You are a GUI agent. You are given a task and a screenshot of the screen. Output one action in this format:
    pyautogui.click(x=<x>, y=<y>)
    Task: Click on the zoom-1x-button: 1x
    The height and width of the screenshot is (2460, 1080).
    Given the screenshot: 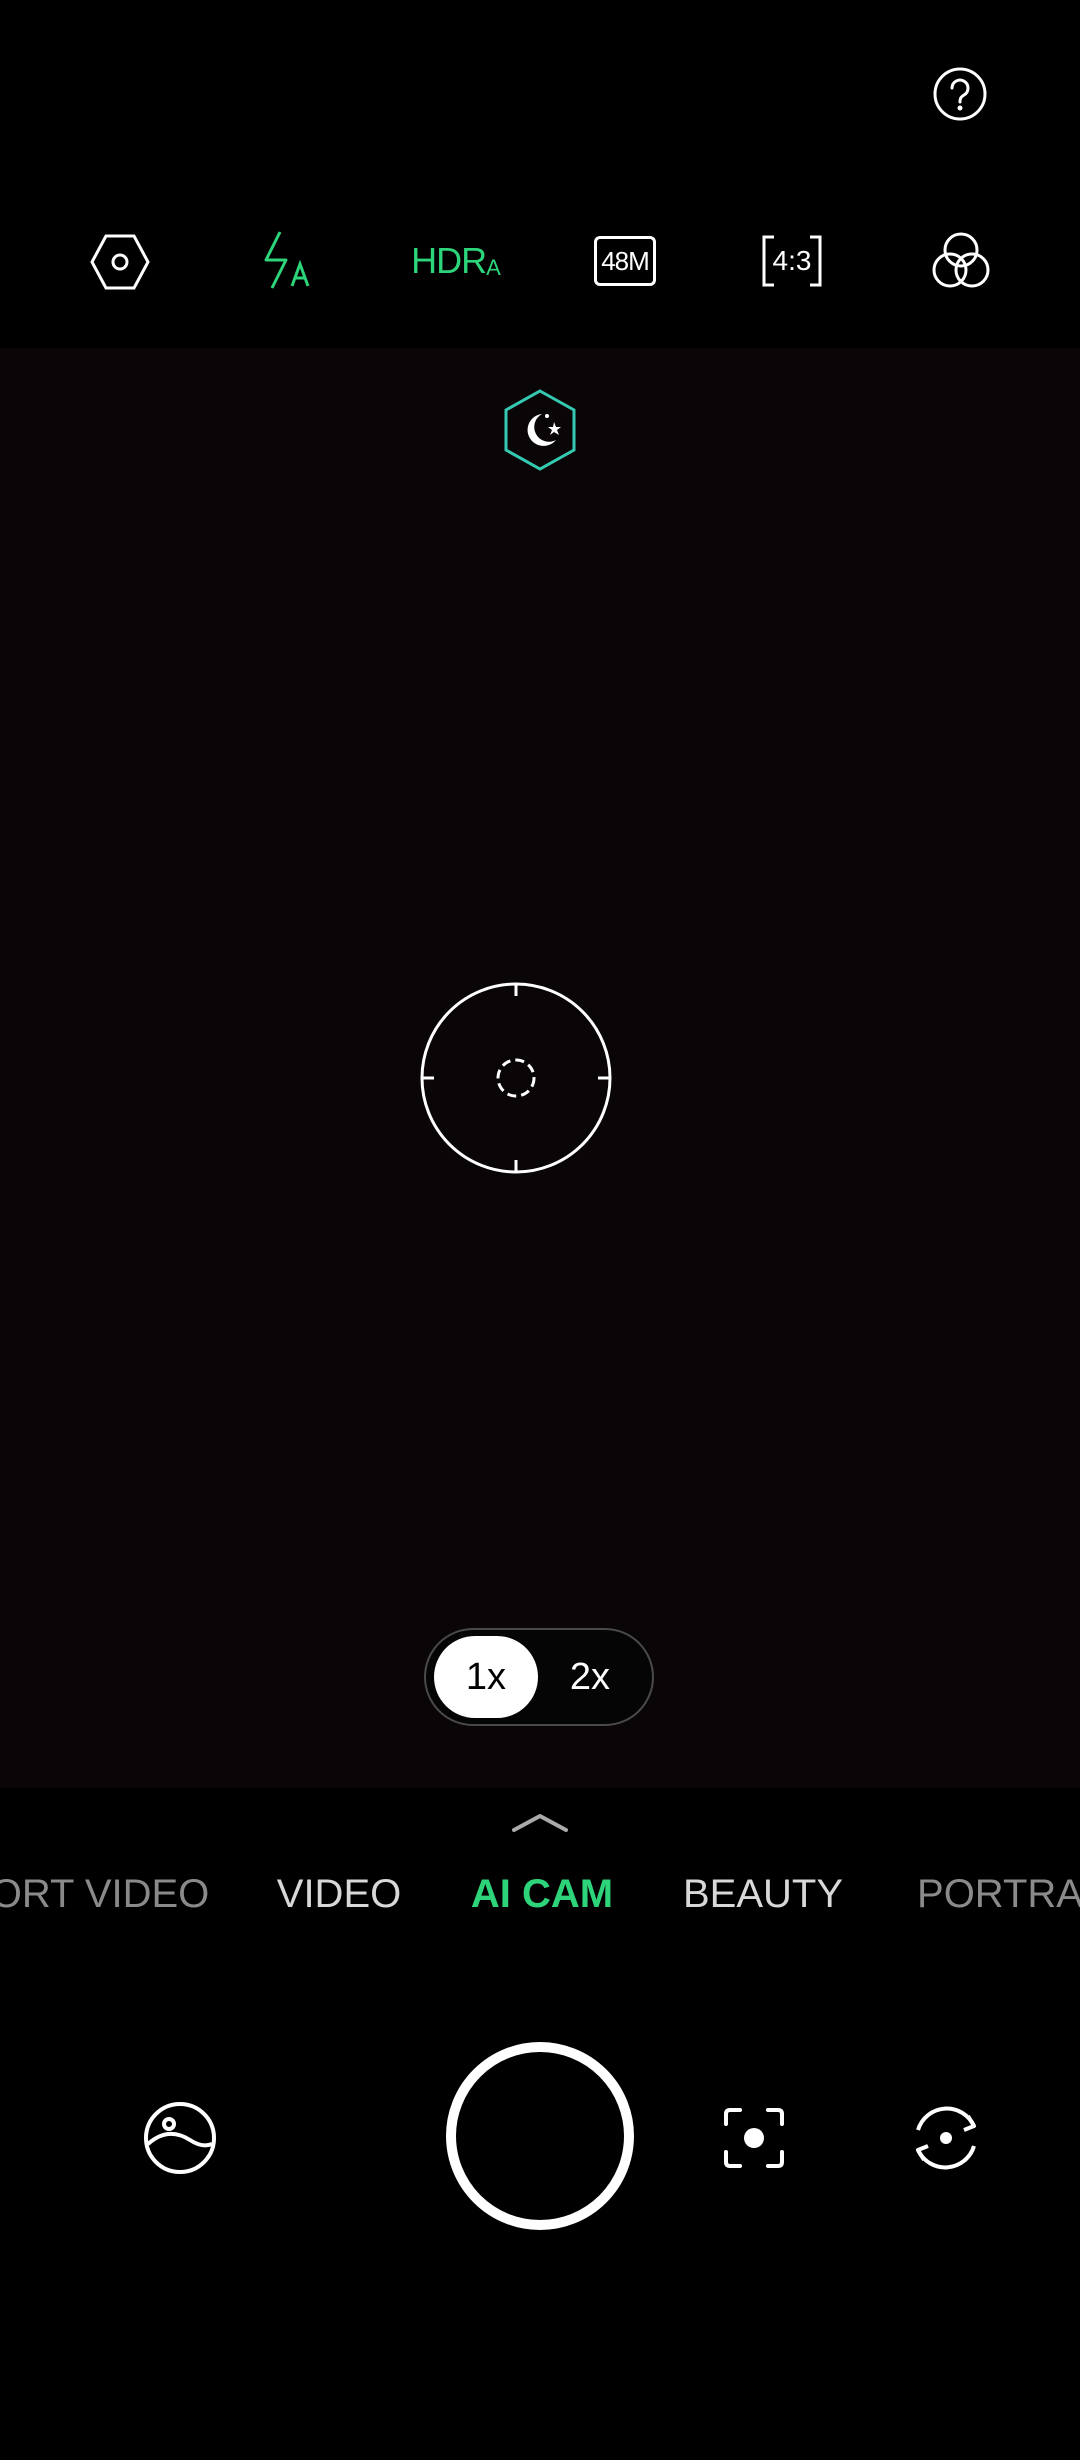 What is the action you would take?
    pyautogui.click(x=486, y=1677)
    